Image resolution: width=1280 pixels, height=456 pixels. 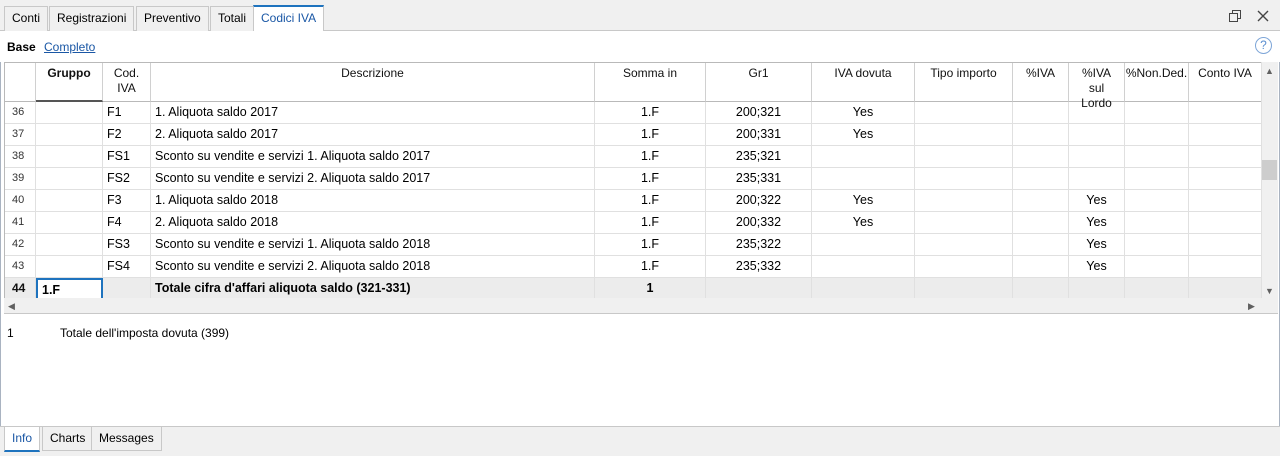 I want to click on col-header-gr1: Gr1, so click(x=759, y=82).